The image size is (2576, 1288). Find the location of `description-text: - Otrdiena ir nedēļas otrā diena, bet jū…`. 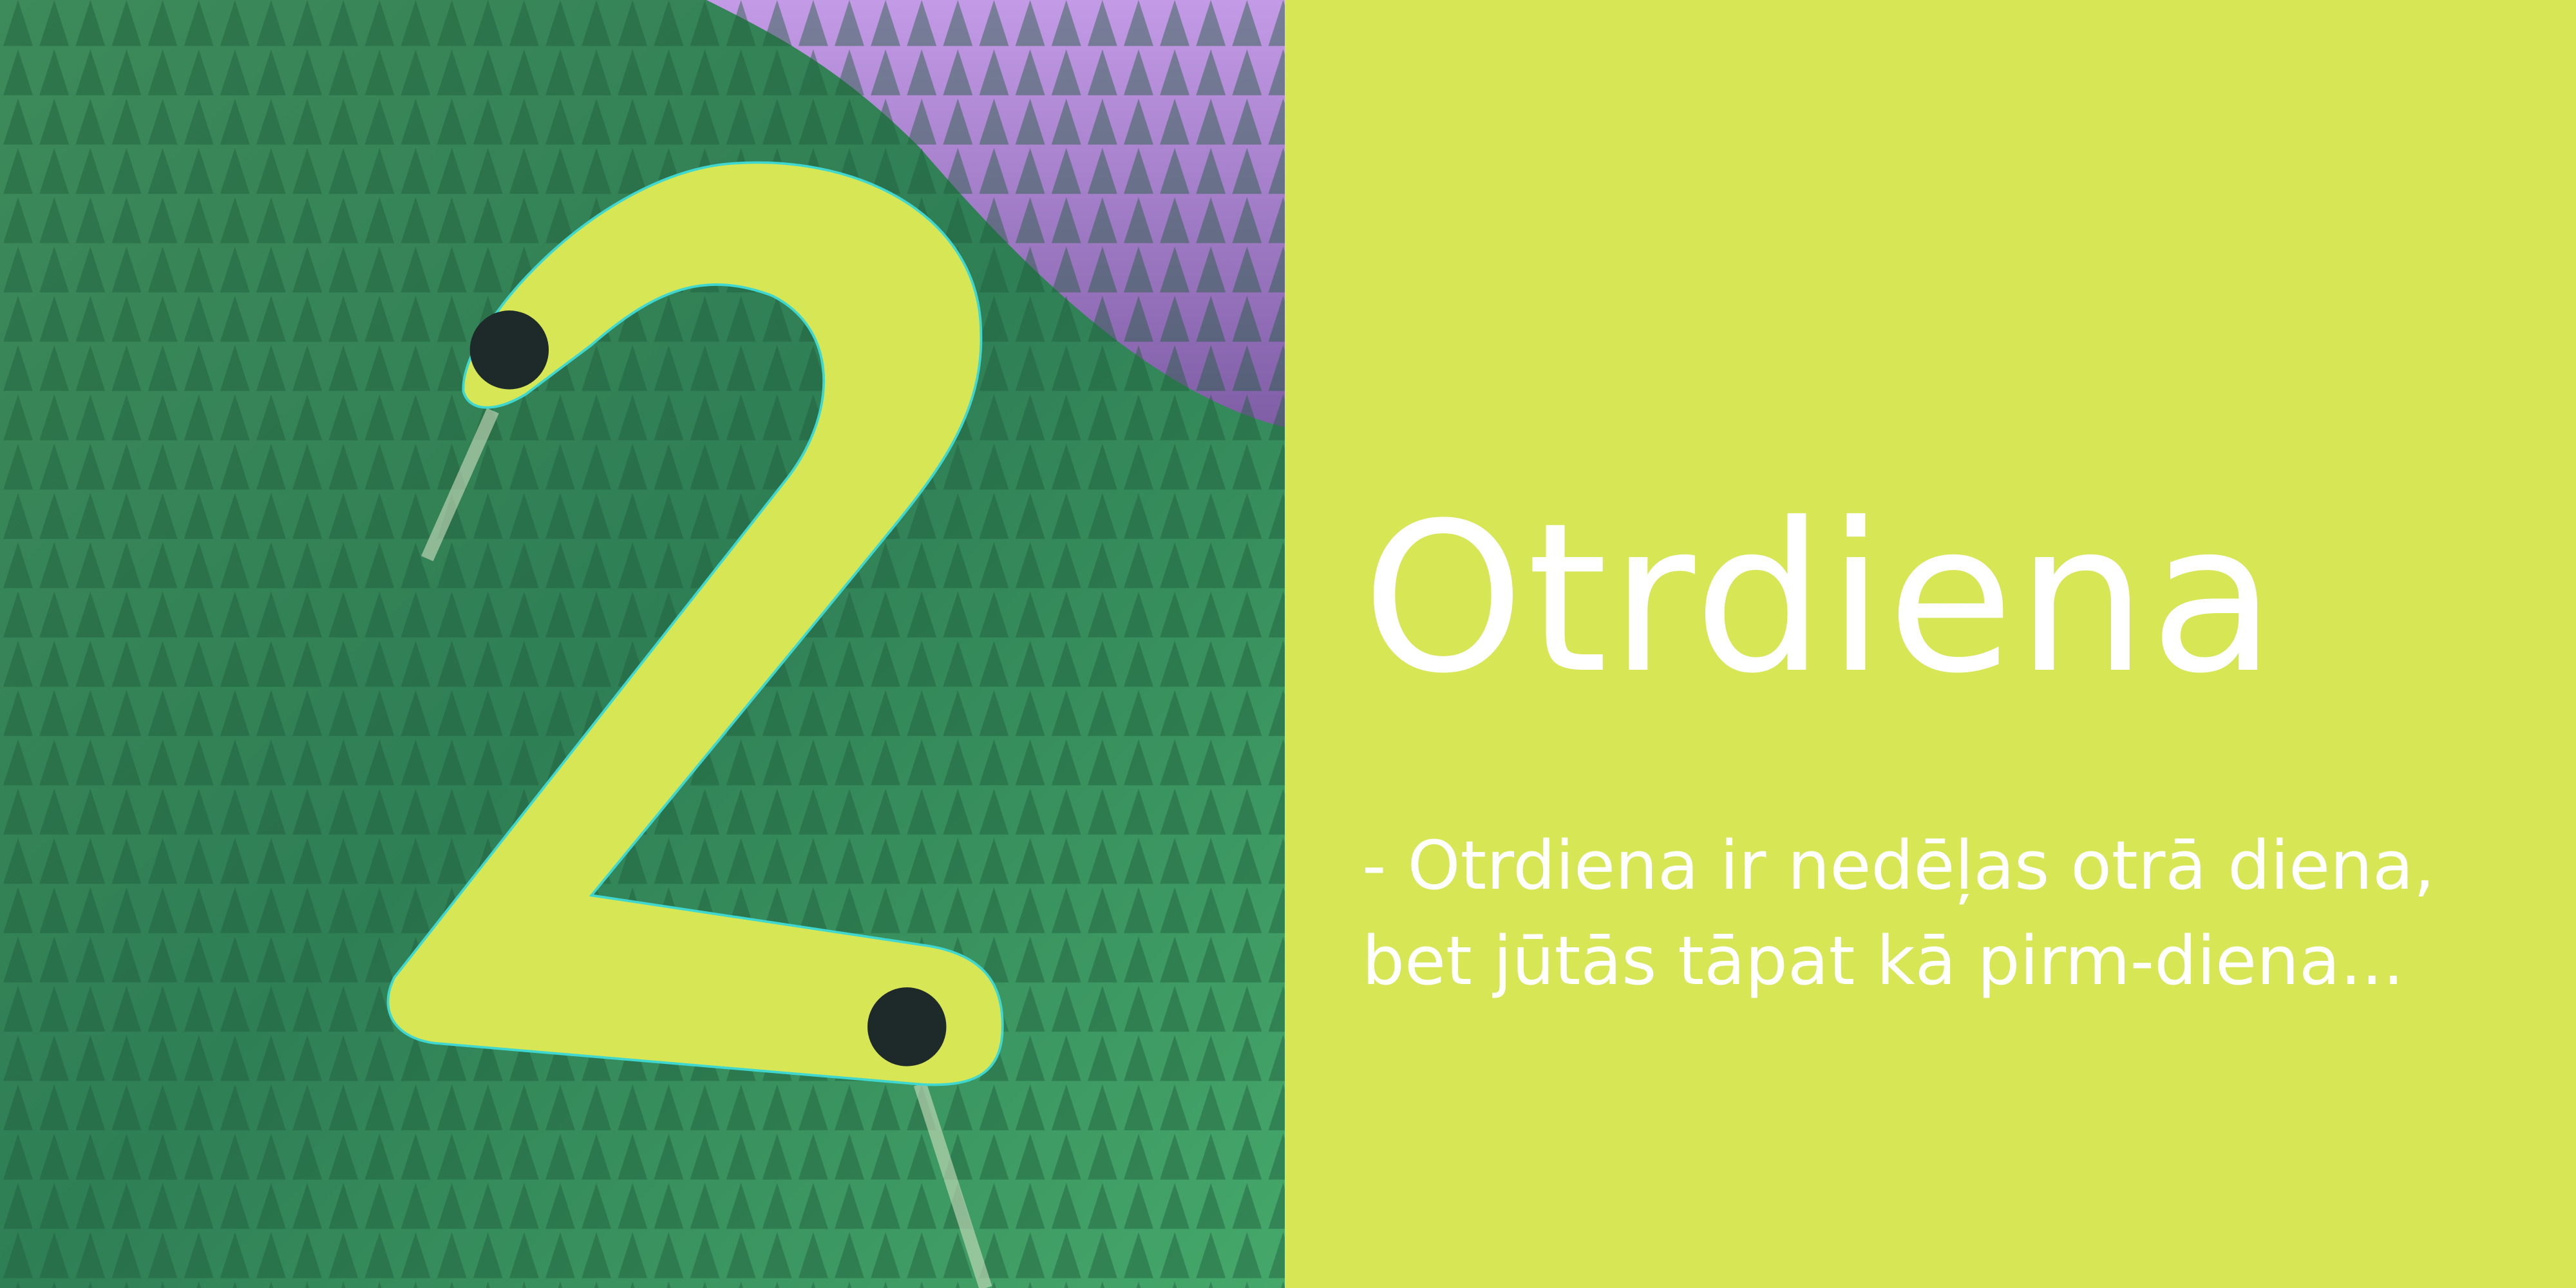

description-text: - Otrdiena ir nedēļas otrā diena, bet jū… is located at coordinates (1898, 913).